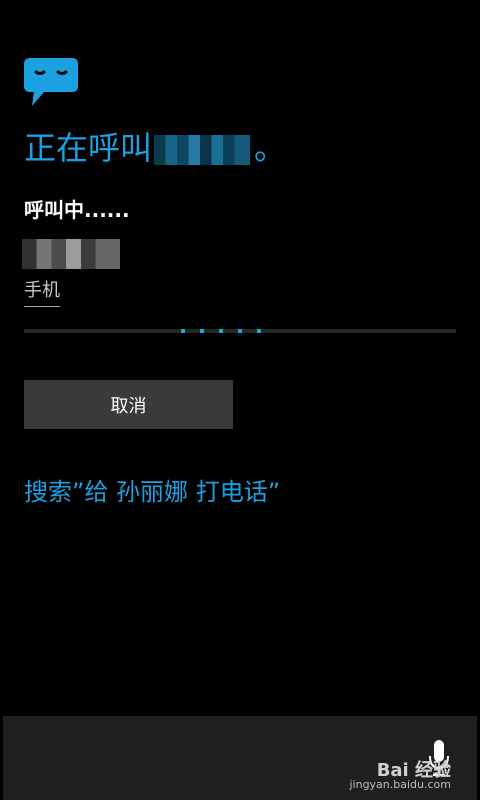 The image size is (480, 800). What do you see at coordinates (88, 148) in the screenshot?
I see `title-prefix: 正在呼叫` at bounding box center [88, 148].